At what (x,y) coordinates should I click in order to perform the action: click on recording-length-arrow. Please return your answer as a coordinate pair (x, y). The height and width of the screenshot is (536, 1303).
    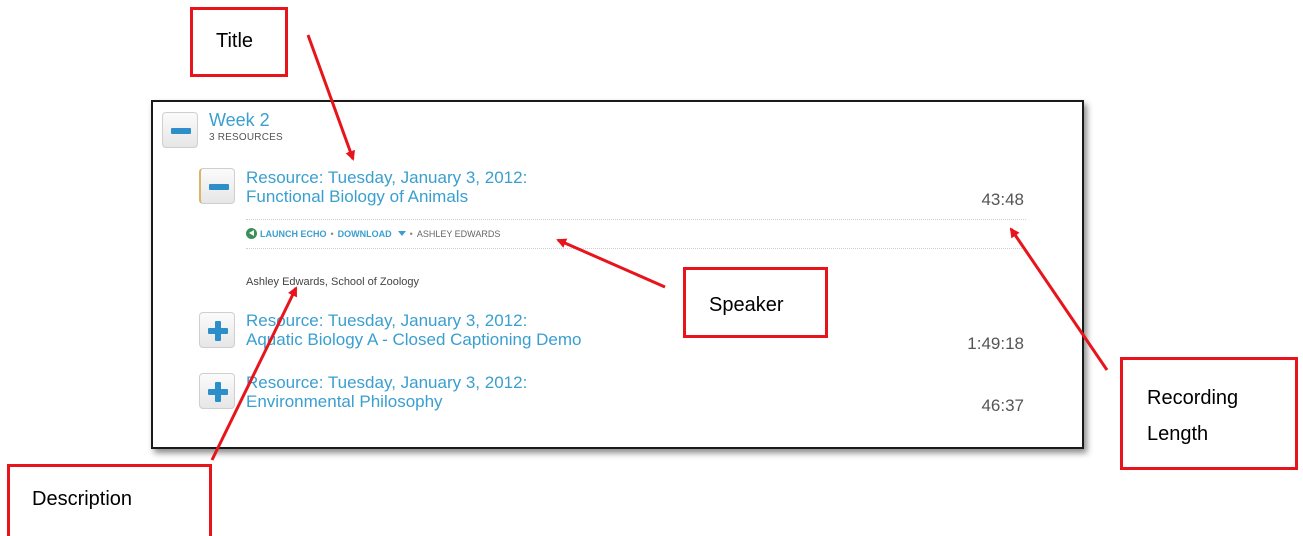
    Looking at the image, I should click on (1059, 299).